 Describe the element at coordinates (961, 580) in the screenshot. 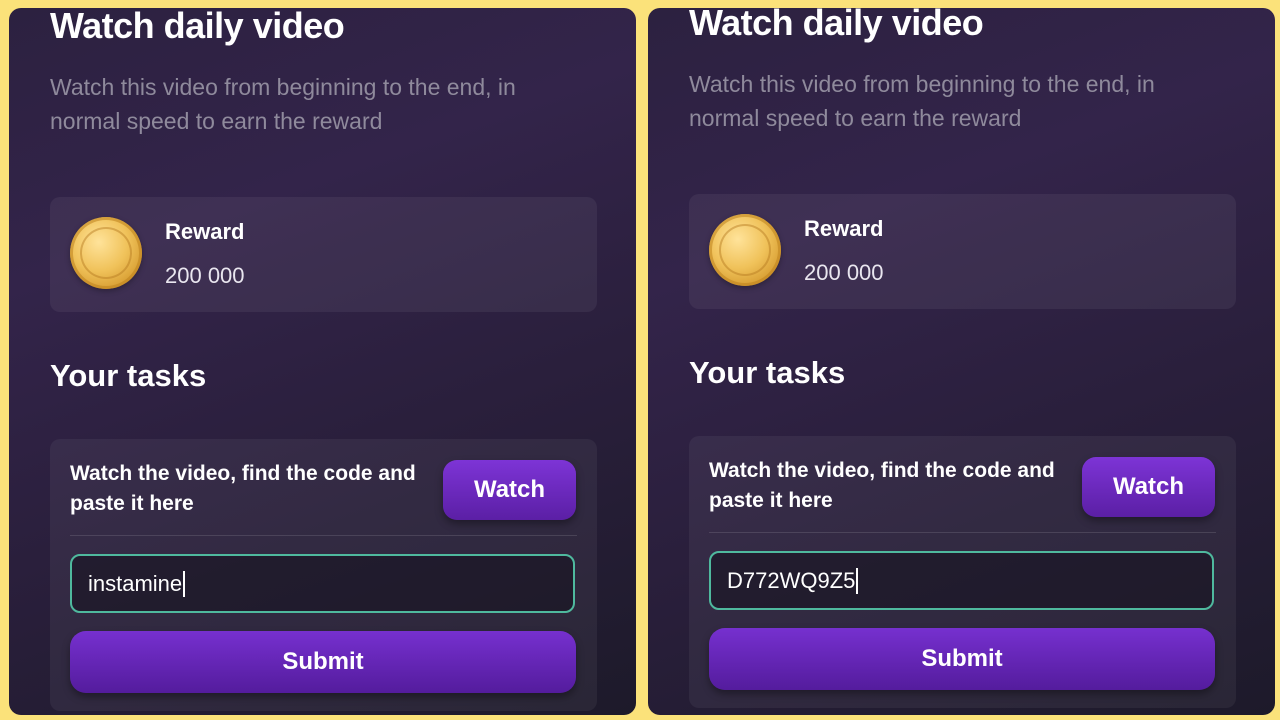

I see `code-input: D772WQ9Z5` at that location.